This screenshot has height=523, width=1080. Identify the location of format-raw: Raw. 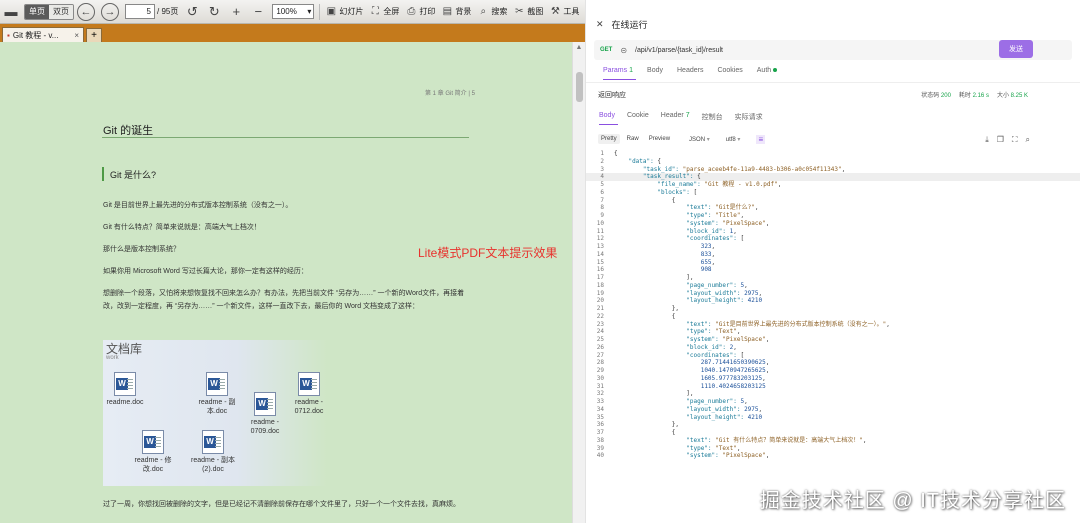
(633, 139).